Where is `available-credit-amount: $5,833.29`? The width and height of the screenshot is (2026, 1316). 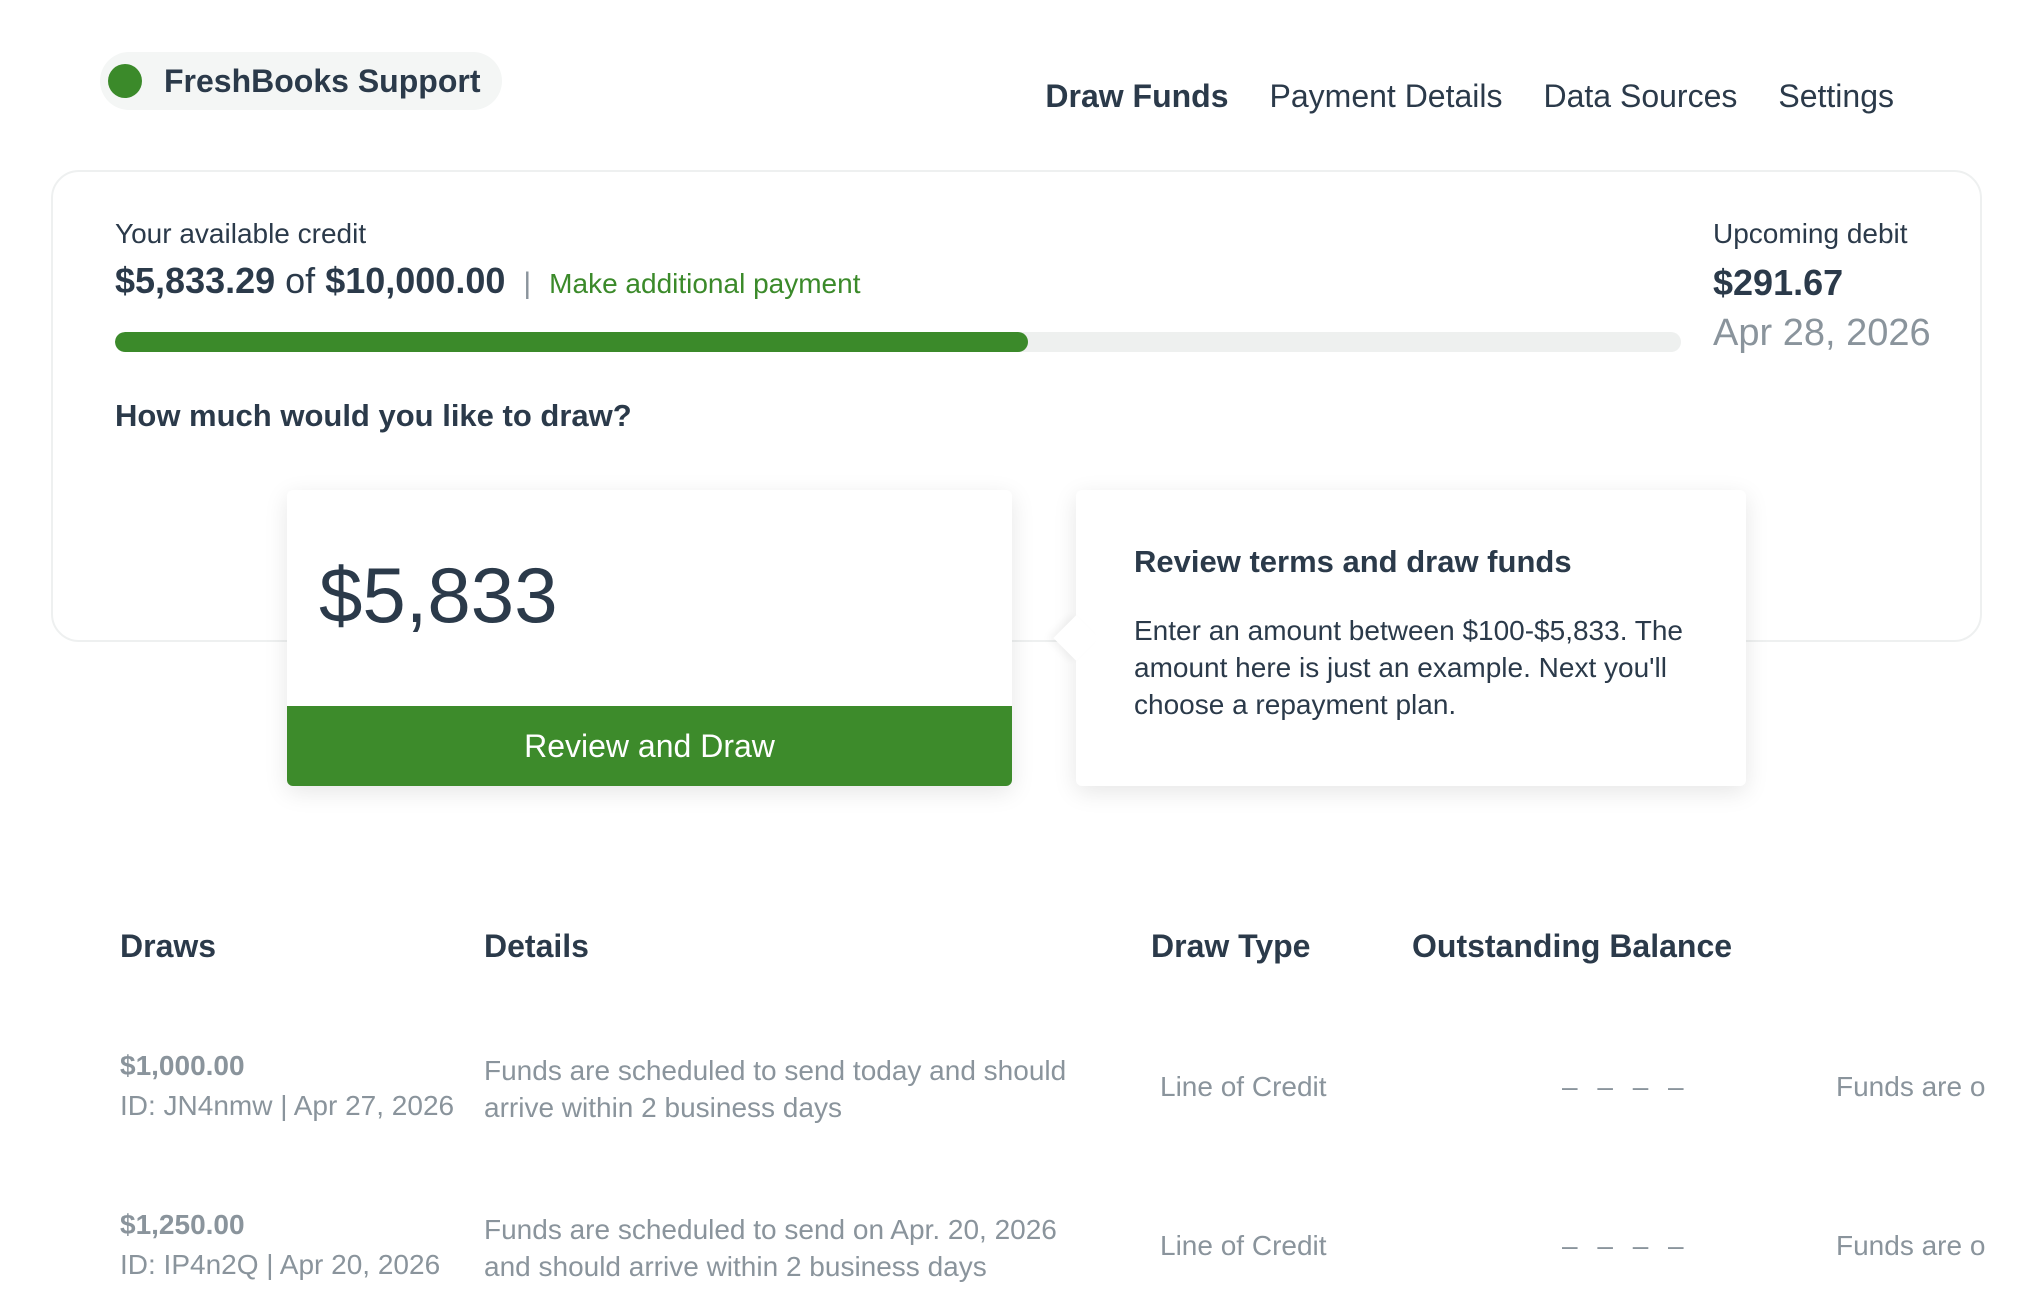 available-credit-amount: $5,833.29 is located at coordinates (195, 280).